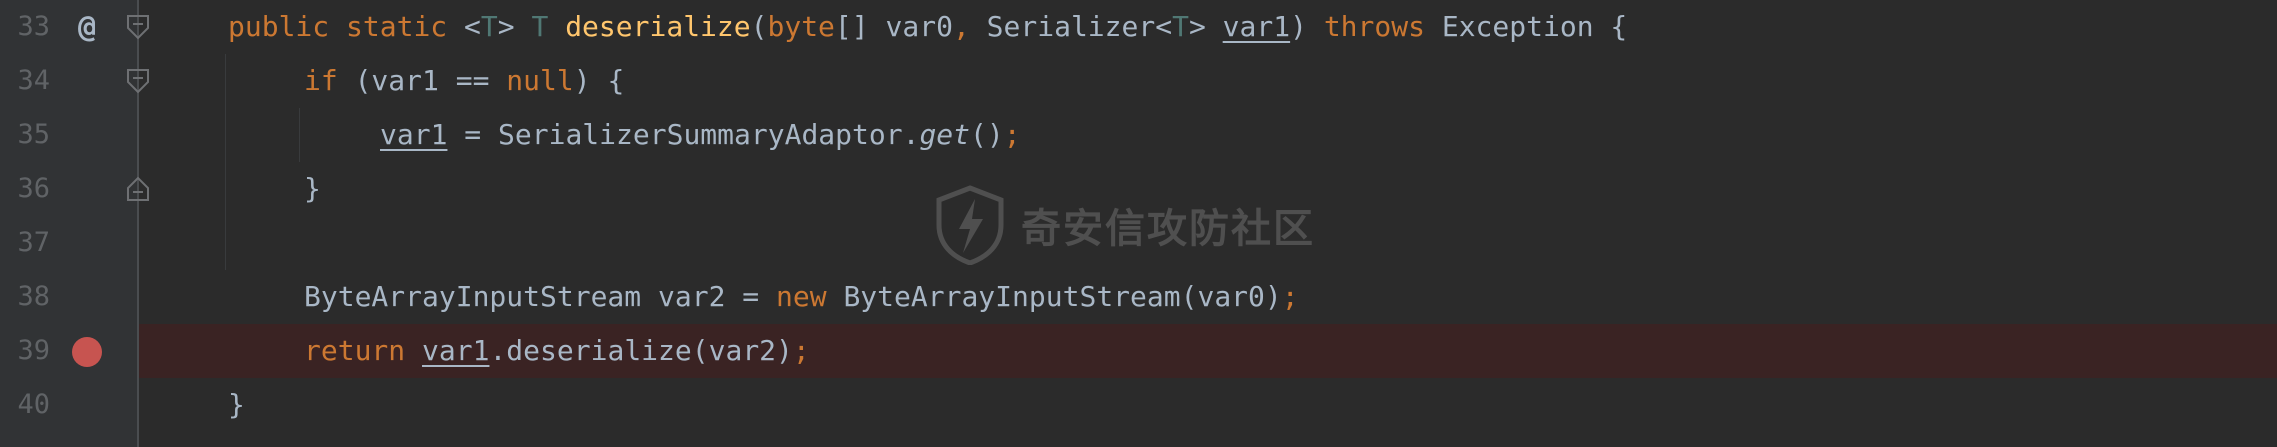 The height and width of the screenshot is (447, 2277). I want to click on code-text: var1 = SerializerSummaryAdaptor.get();, so click(700, 135).